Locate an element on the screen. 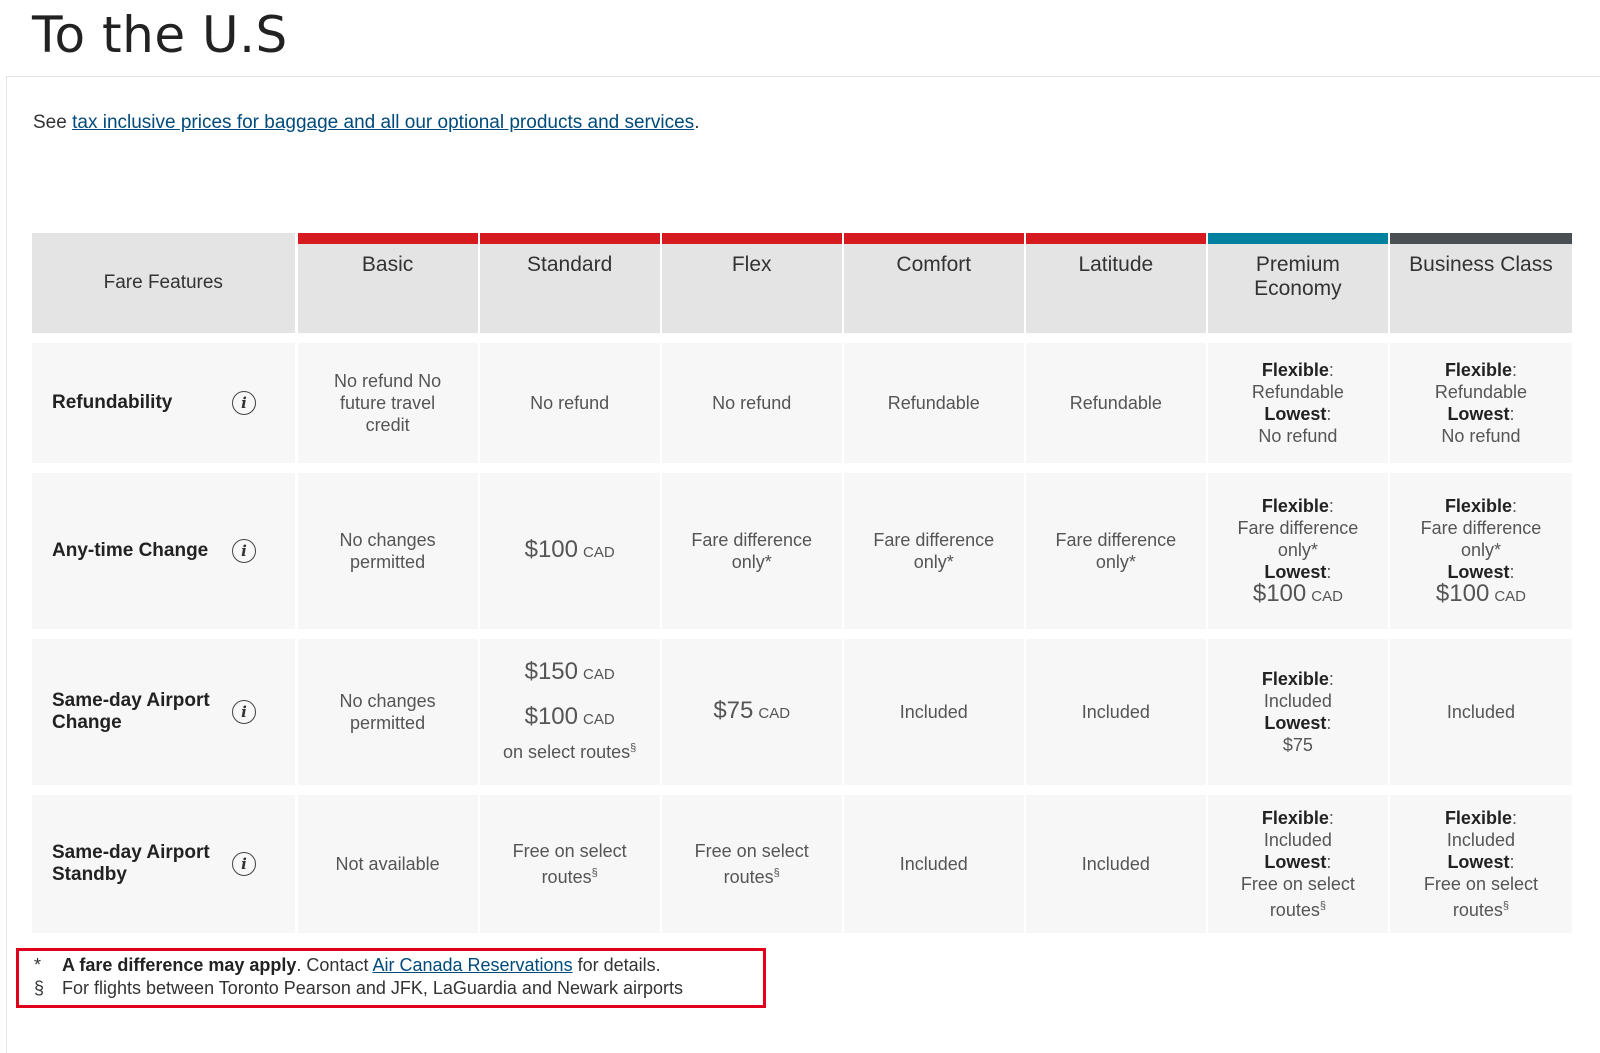 The image size is (1600, 1053). cell-basic: No refund No future travel credit is located at coordinates (388, 403).